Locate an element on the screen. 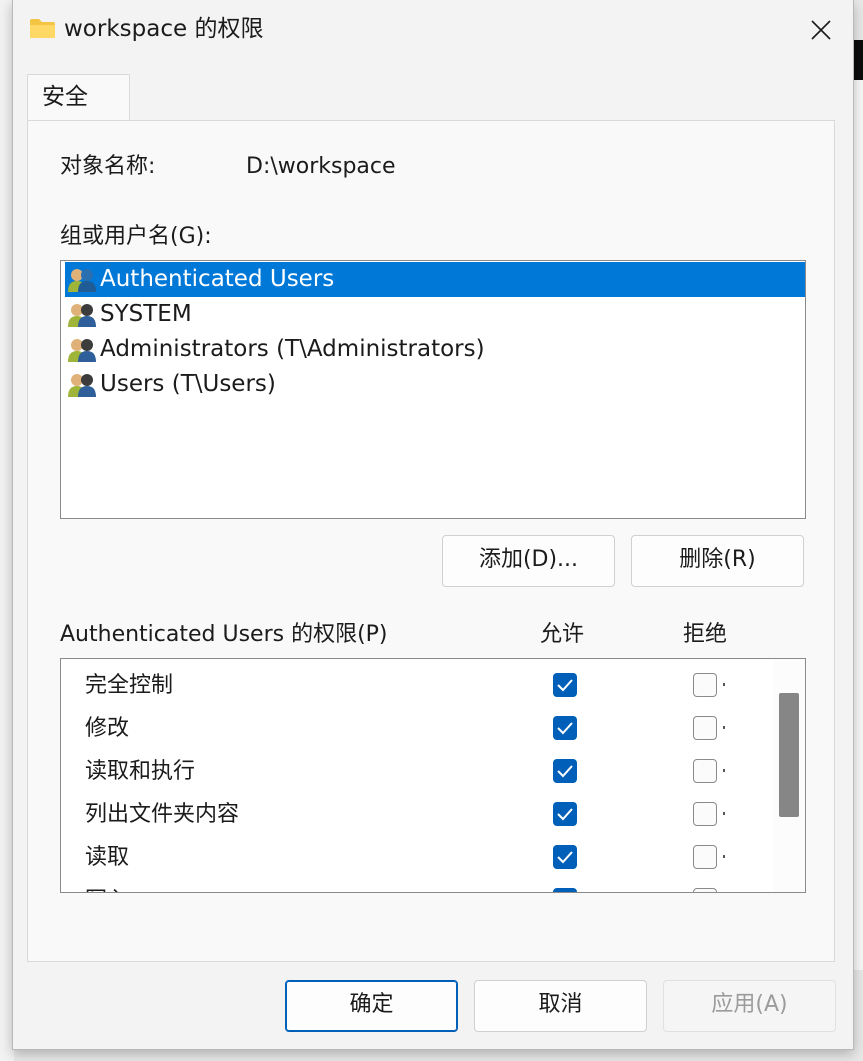 The width and height of the screenshot is (863, 1061). allow-column-header: 允许 is located at coordinates (562, 634).